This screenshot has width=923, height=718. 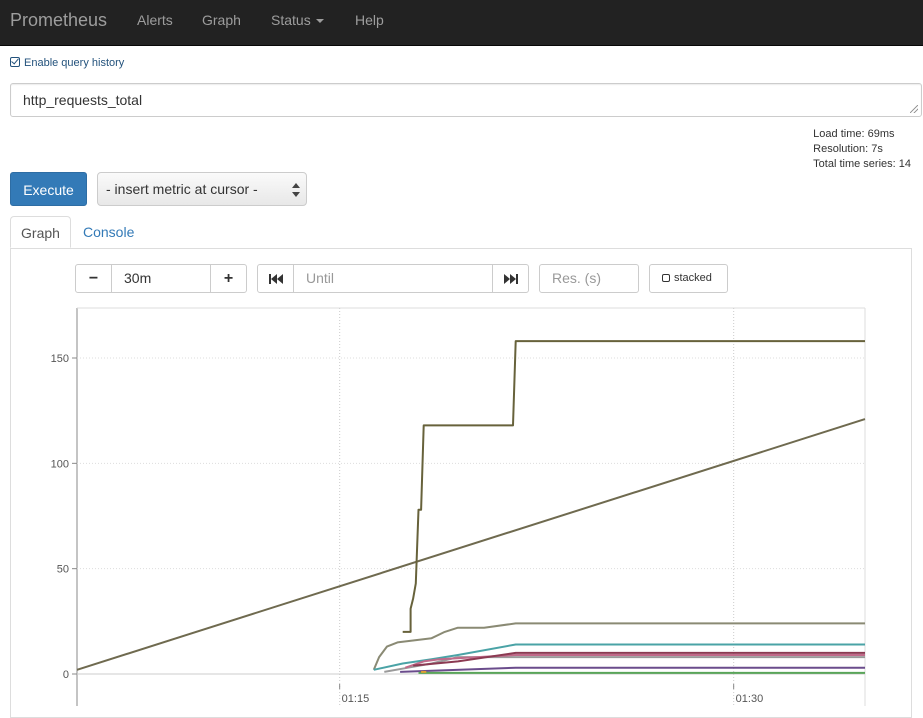 What do you see at coordinates (510, 278) in the screenshot?
I see `time-forward-button` at bounding box center [510, 278].